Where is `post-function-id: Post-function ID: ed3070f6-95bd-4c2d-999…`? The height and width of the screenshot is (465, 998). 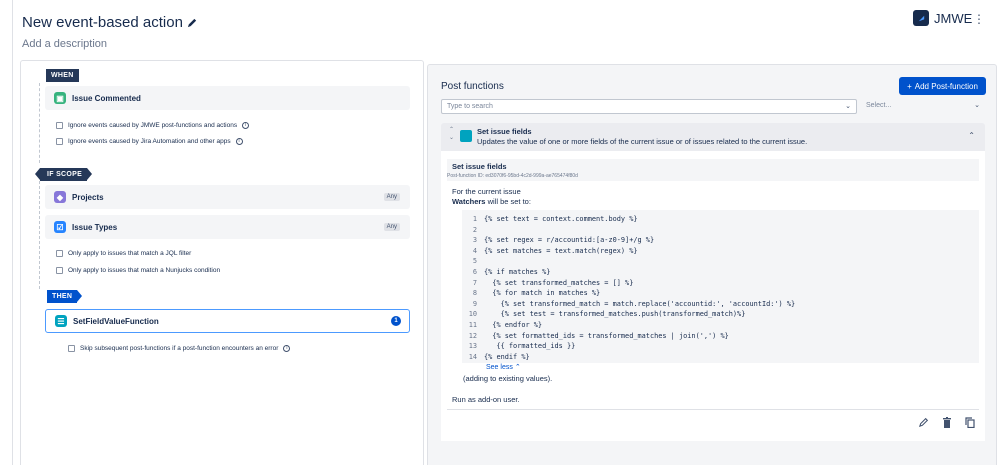
post-function-id: Post-function ID: ed3070f6-95bd-4c2d-999… is located at coordinates (512, 176).